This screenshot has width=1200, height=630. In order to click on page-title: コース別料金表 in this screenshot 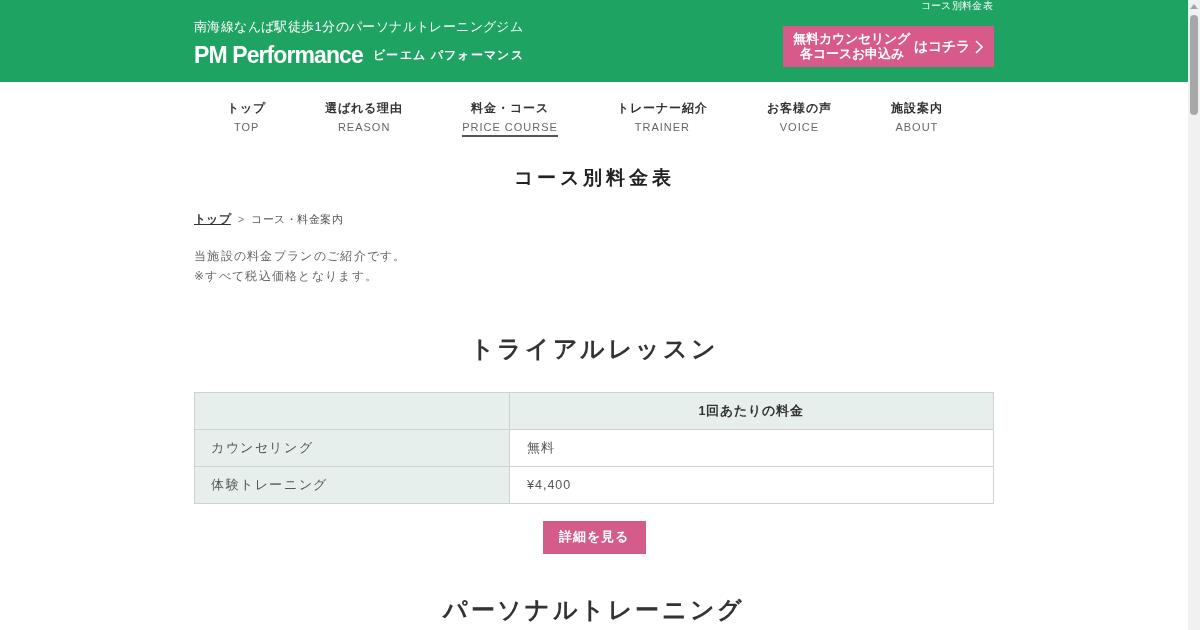, I will do `click(594, 178)`.